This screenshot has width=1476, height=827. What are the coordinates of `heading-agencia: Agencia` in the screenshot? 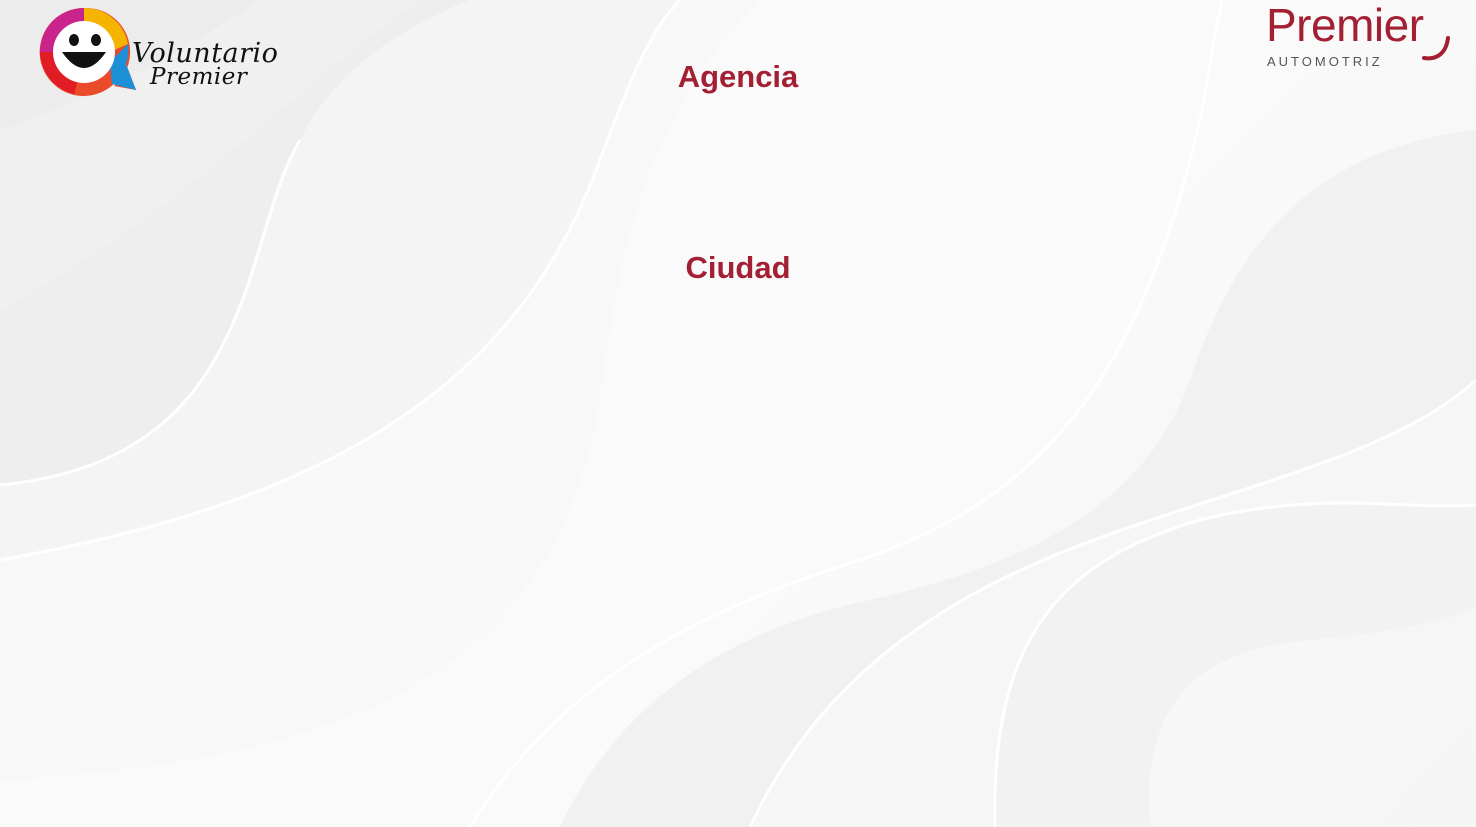 It's located at (738, 76).